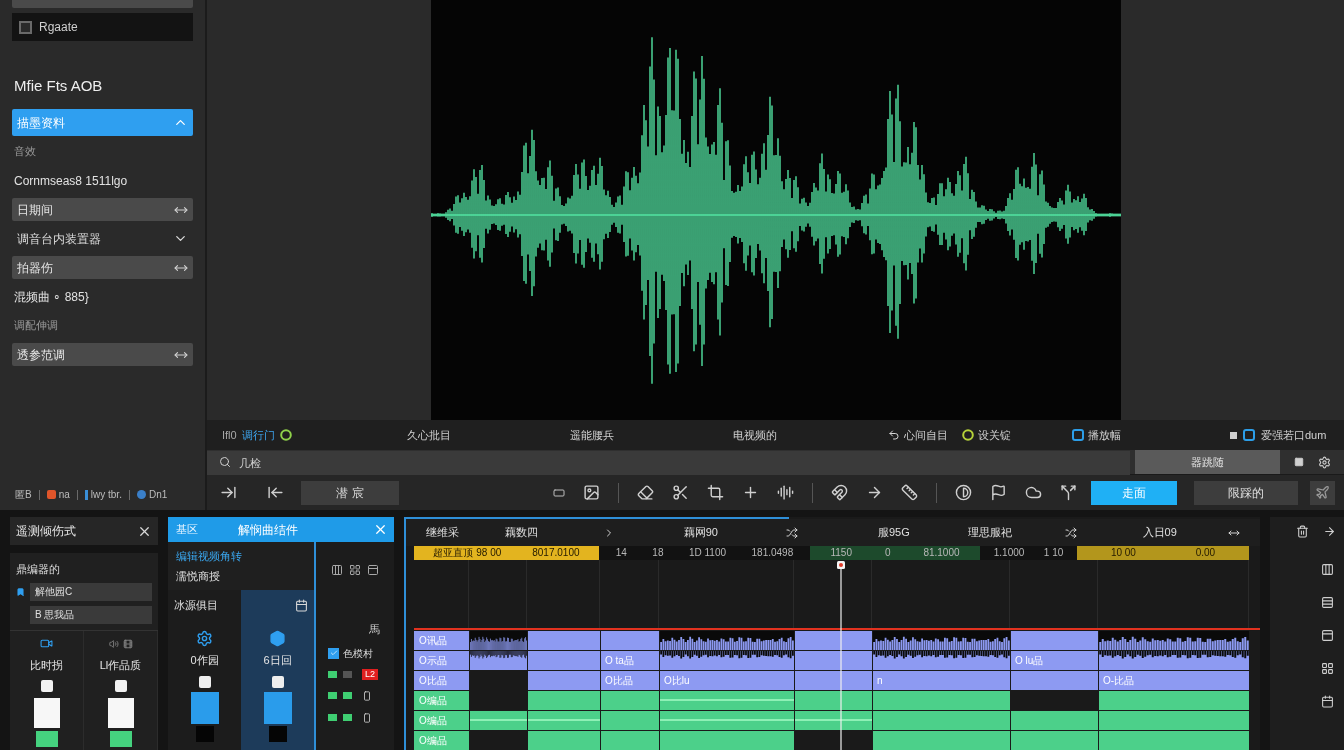  Describe the element at coordinates (102, 238) in the screenshot. I see `dropdown: 调音台内装置器` at that location.